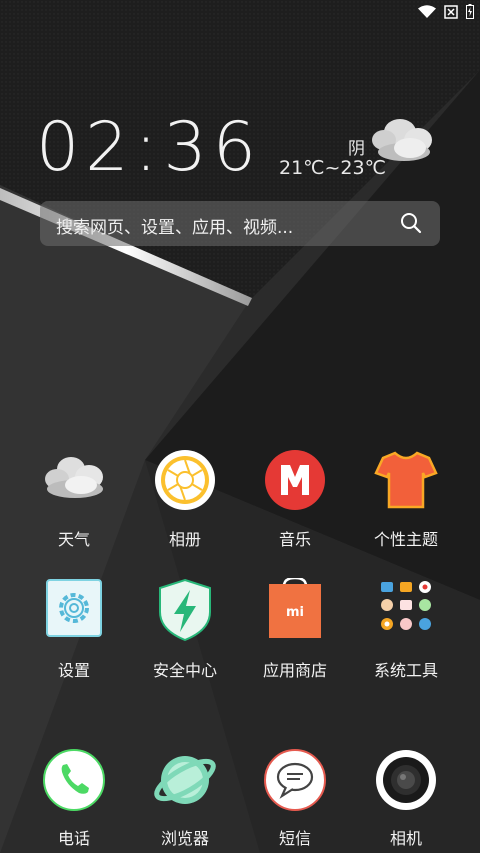 Image resolution: width=480 pixels, height=853 pixels. What do you see at coordinates (405, 670) in the screenshot?
I see `app-label: 系统工具` at bounding box center [405, 670].